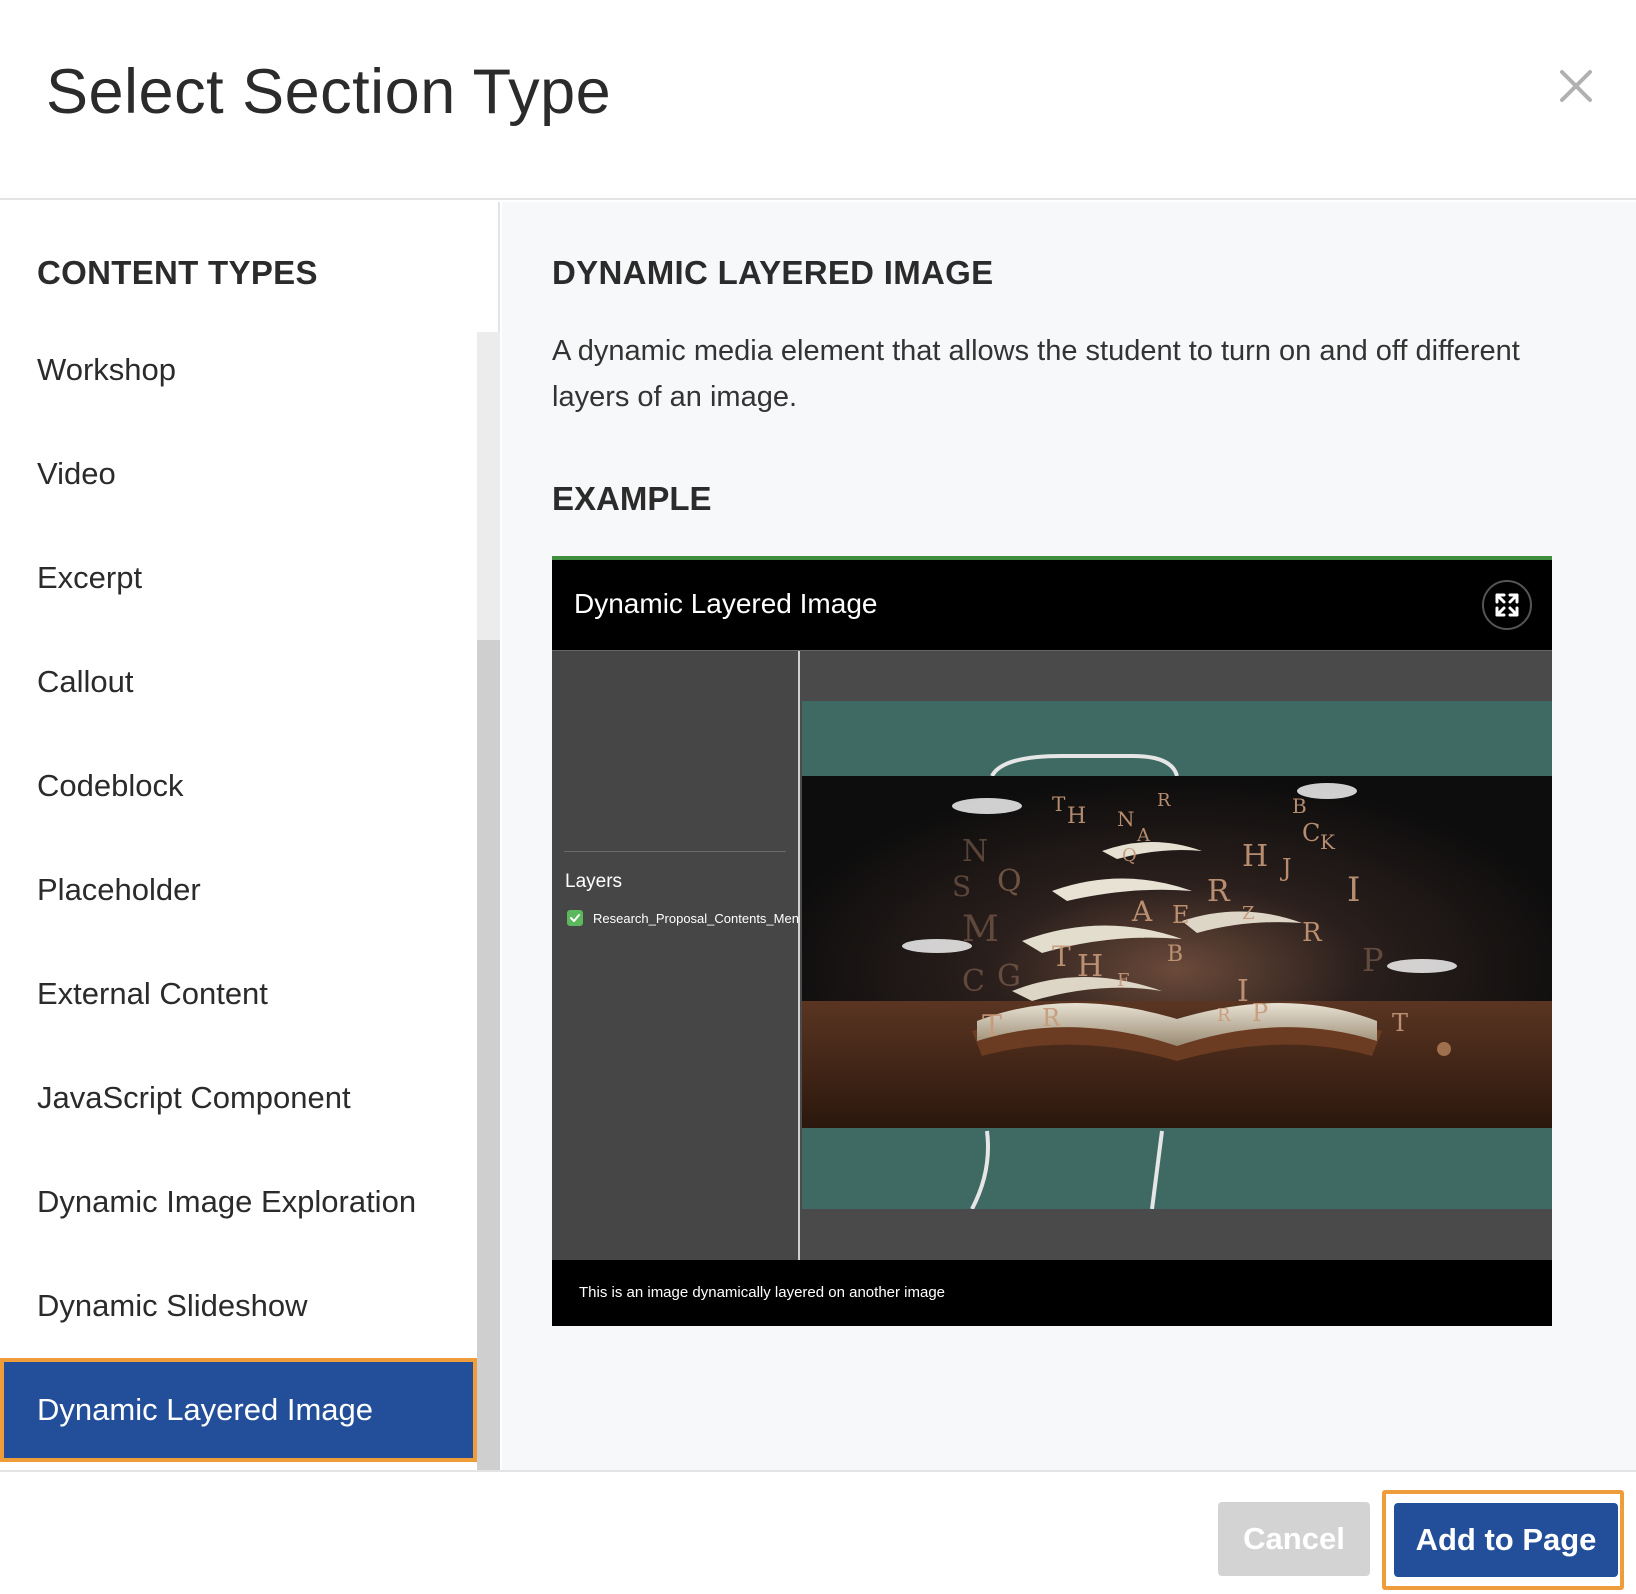  I want to click on content-type-callout: Callout, so click(238, 682).